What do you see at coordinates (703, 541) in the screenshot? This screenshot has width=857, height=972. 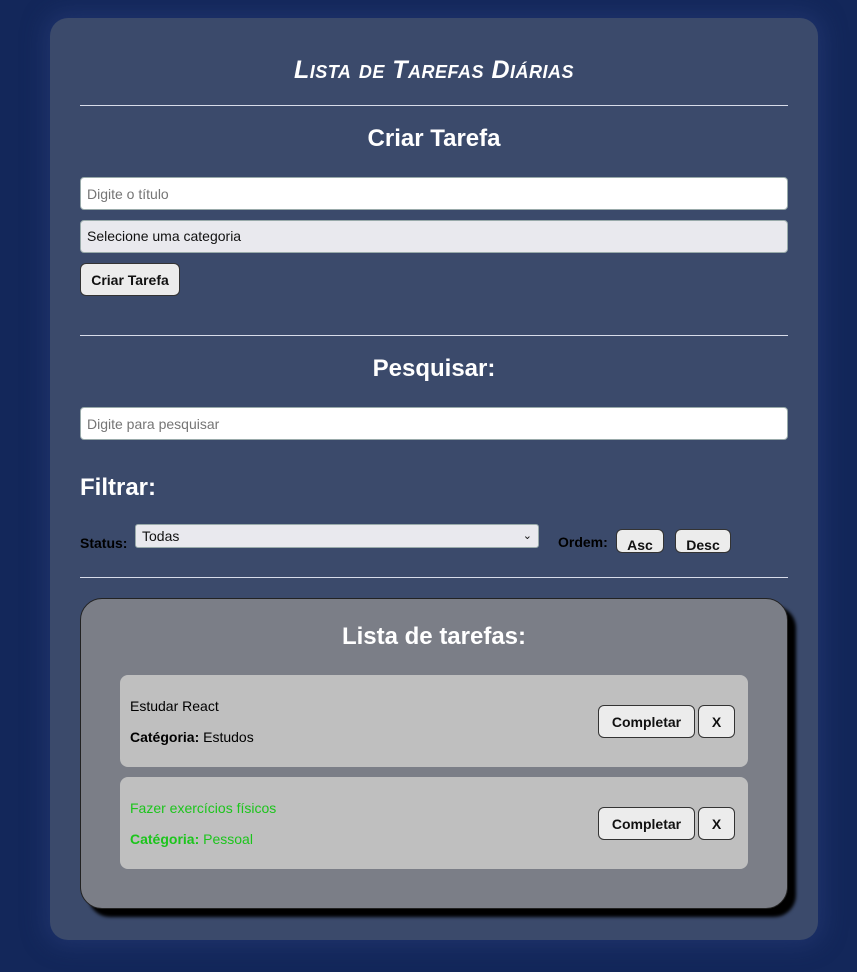 I see `sort-desc-button: Desc` at bounding box center [703, 541].